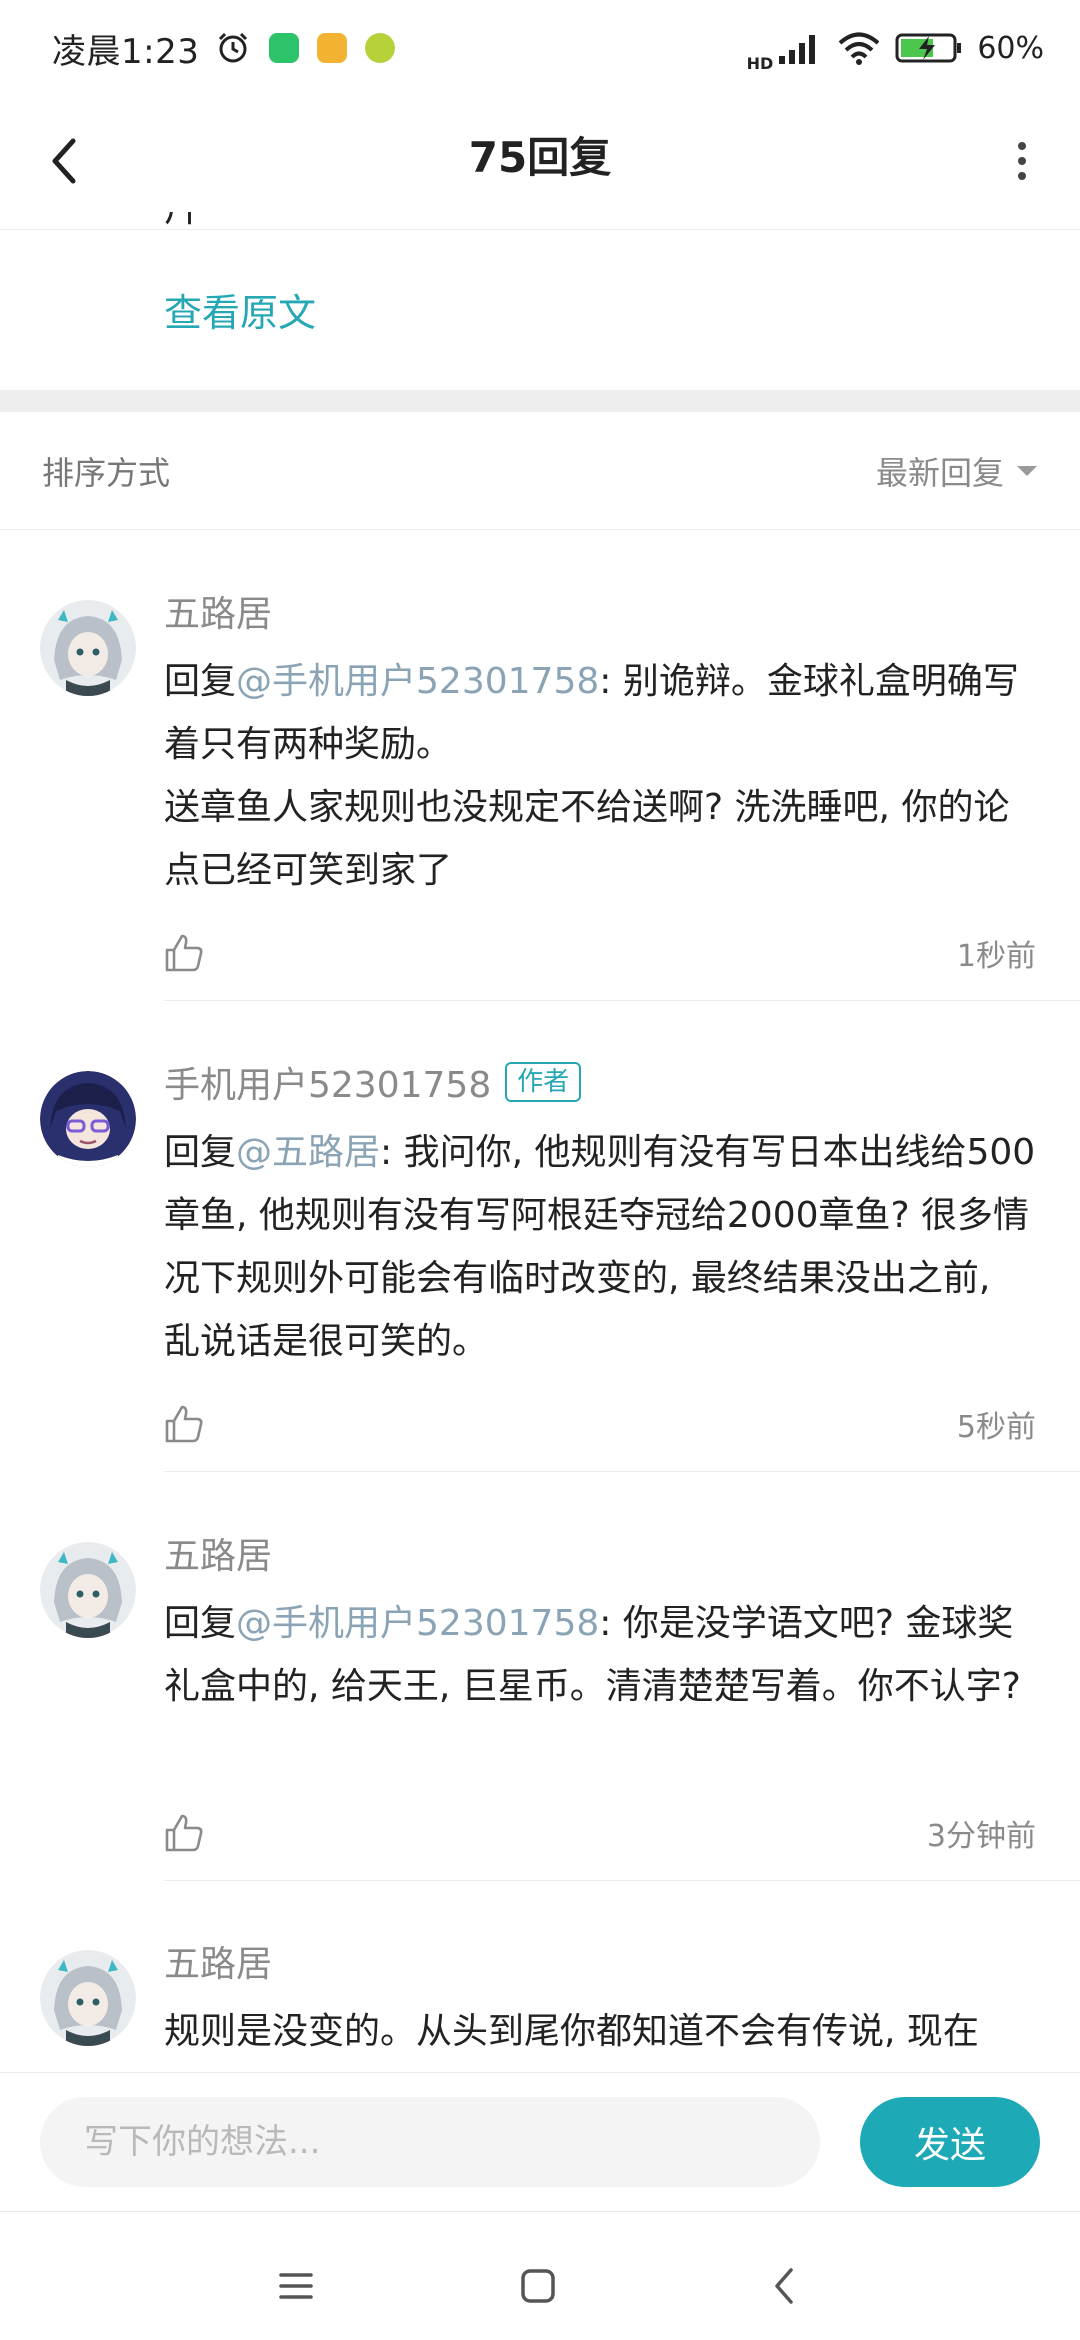 This screenshot has height=2340, width=1080. What do you see at coordinates (996, 1427) in the screenshot?
I see `comment-time: 5秒前` at bounding box center [996, 1427].